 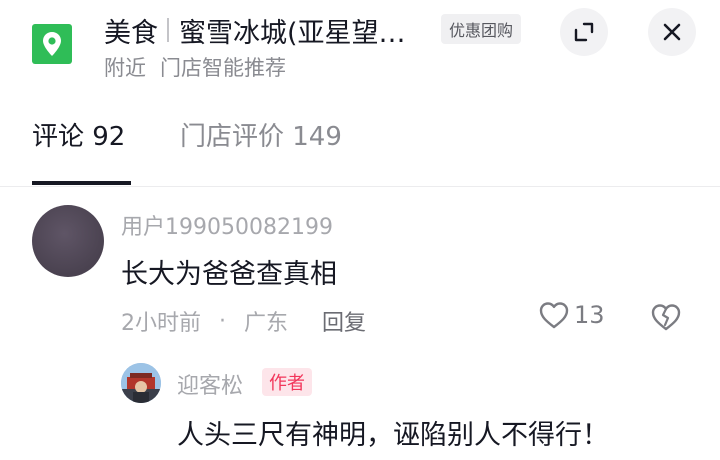 What do you see at coordinates (360, 186) in the screenshot?
I see `tabs-divider` at bounding box center [360, 186].